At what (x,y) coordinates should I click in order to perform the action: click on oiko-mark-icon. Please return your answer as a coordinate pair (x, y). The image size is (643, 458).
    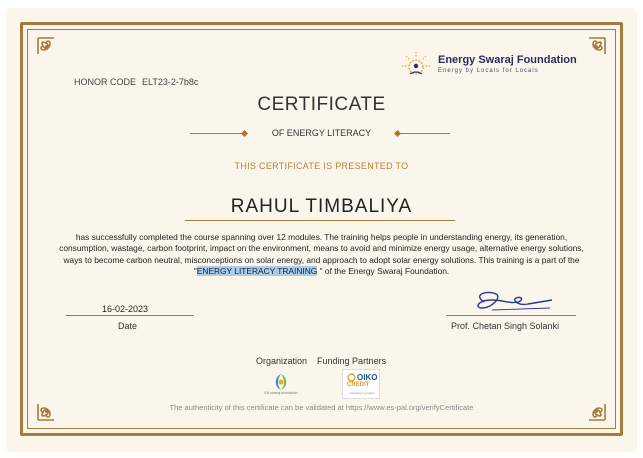
    Looking at the image, I should click on (351, 377).